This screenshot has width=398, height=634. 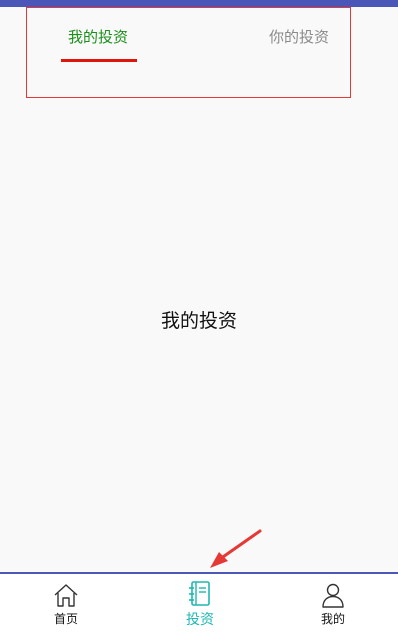 What do you see at coordinates (98, 37) in the screenshot?
I see `tab-my-investment: 我的投资` at bounding box center [98, 37].